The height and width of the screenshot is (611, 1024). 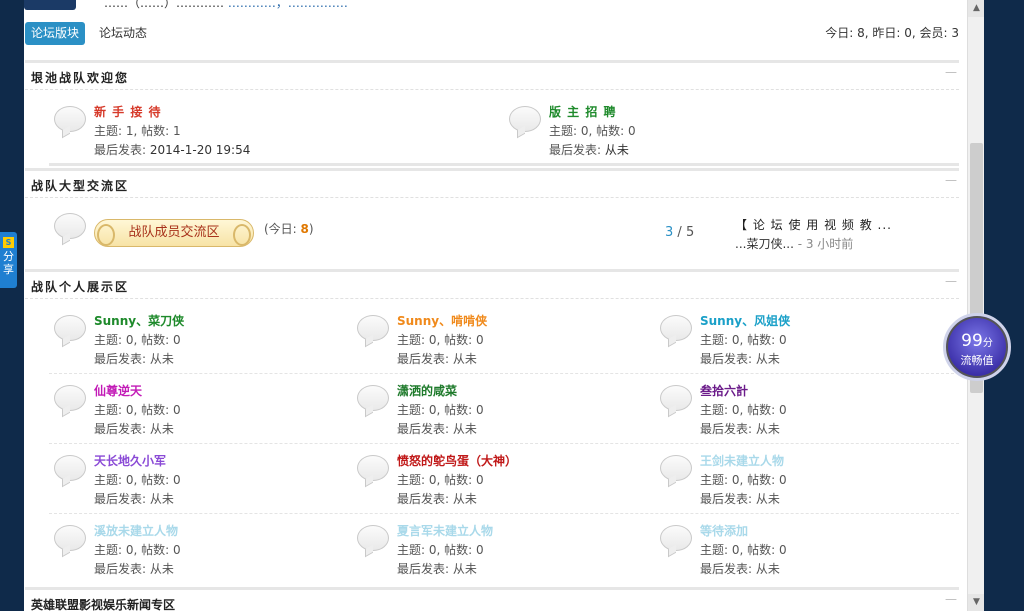 I want to click on section-header: 英雄联盟影视娱乐新闻专区 —, so click(x=492, y=599).